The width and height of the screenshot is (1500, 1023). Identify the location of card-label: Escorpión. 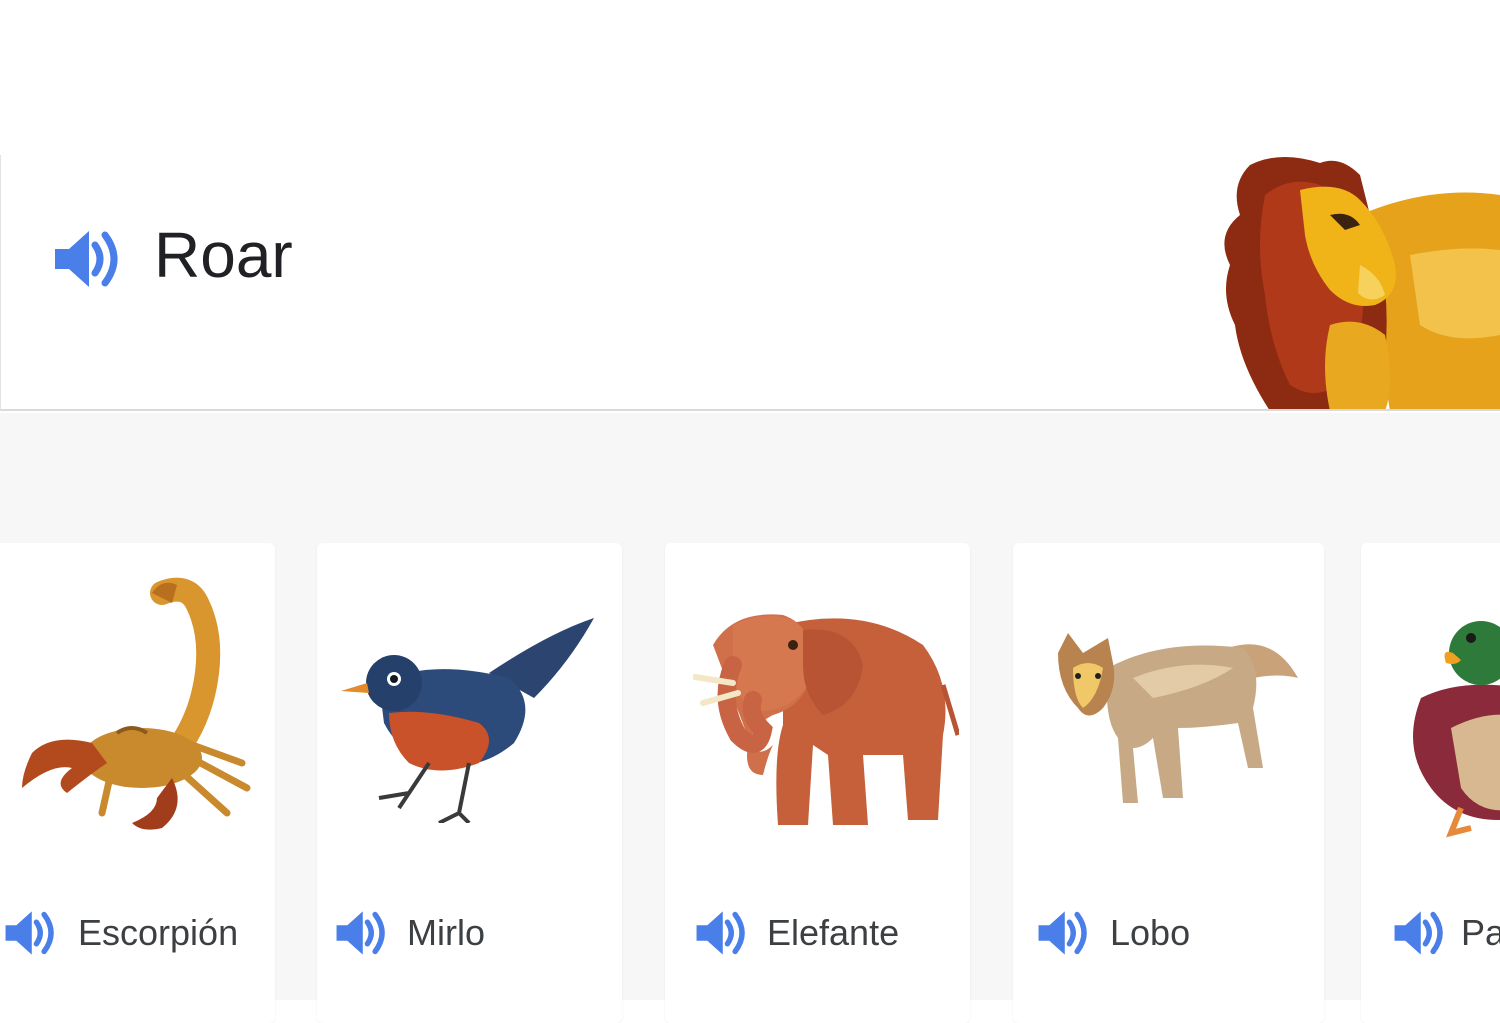
(158, 932).